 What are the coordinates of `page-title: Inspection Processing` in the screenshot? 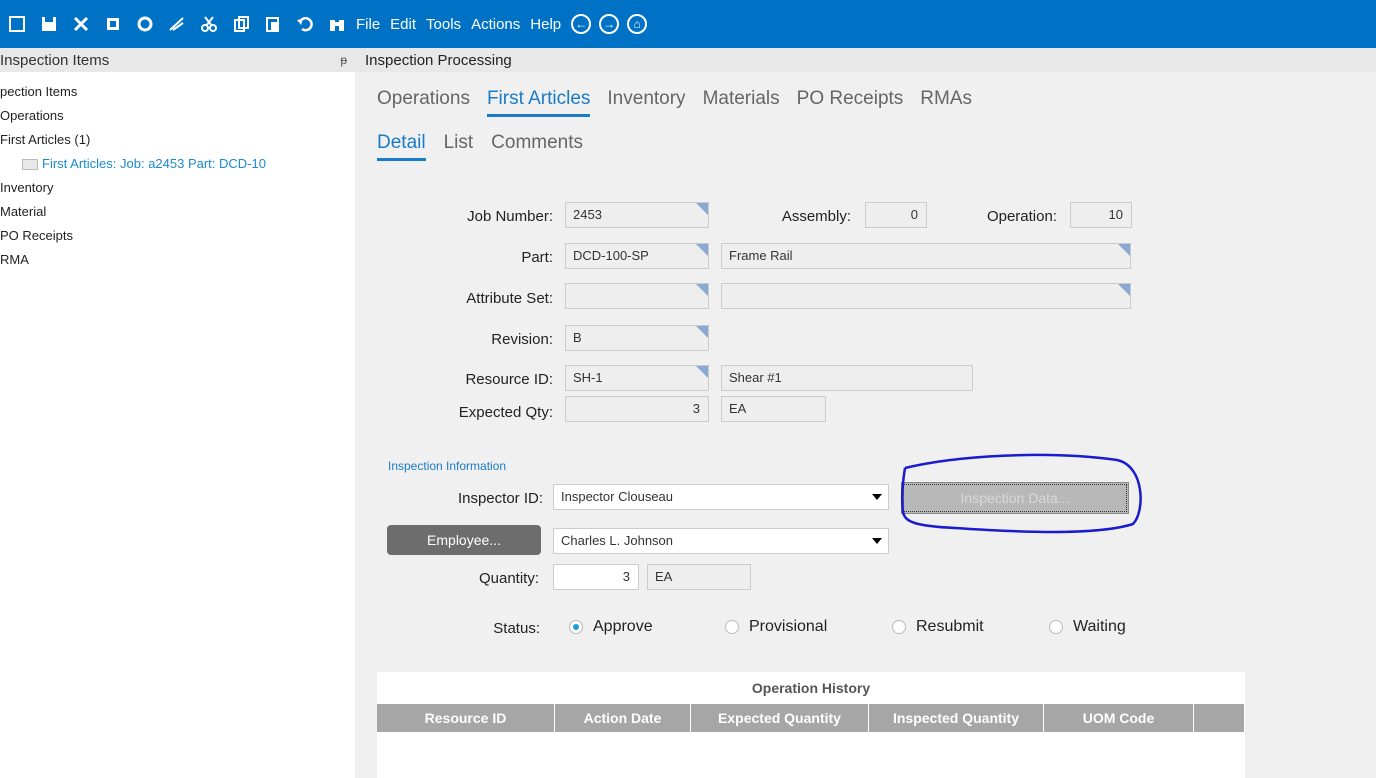 It's located at (865, 60).